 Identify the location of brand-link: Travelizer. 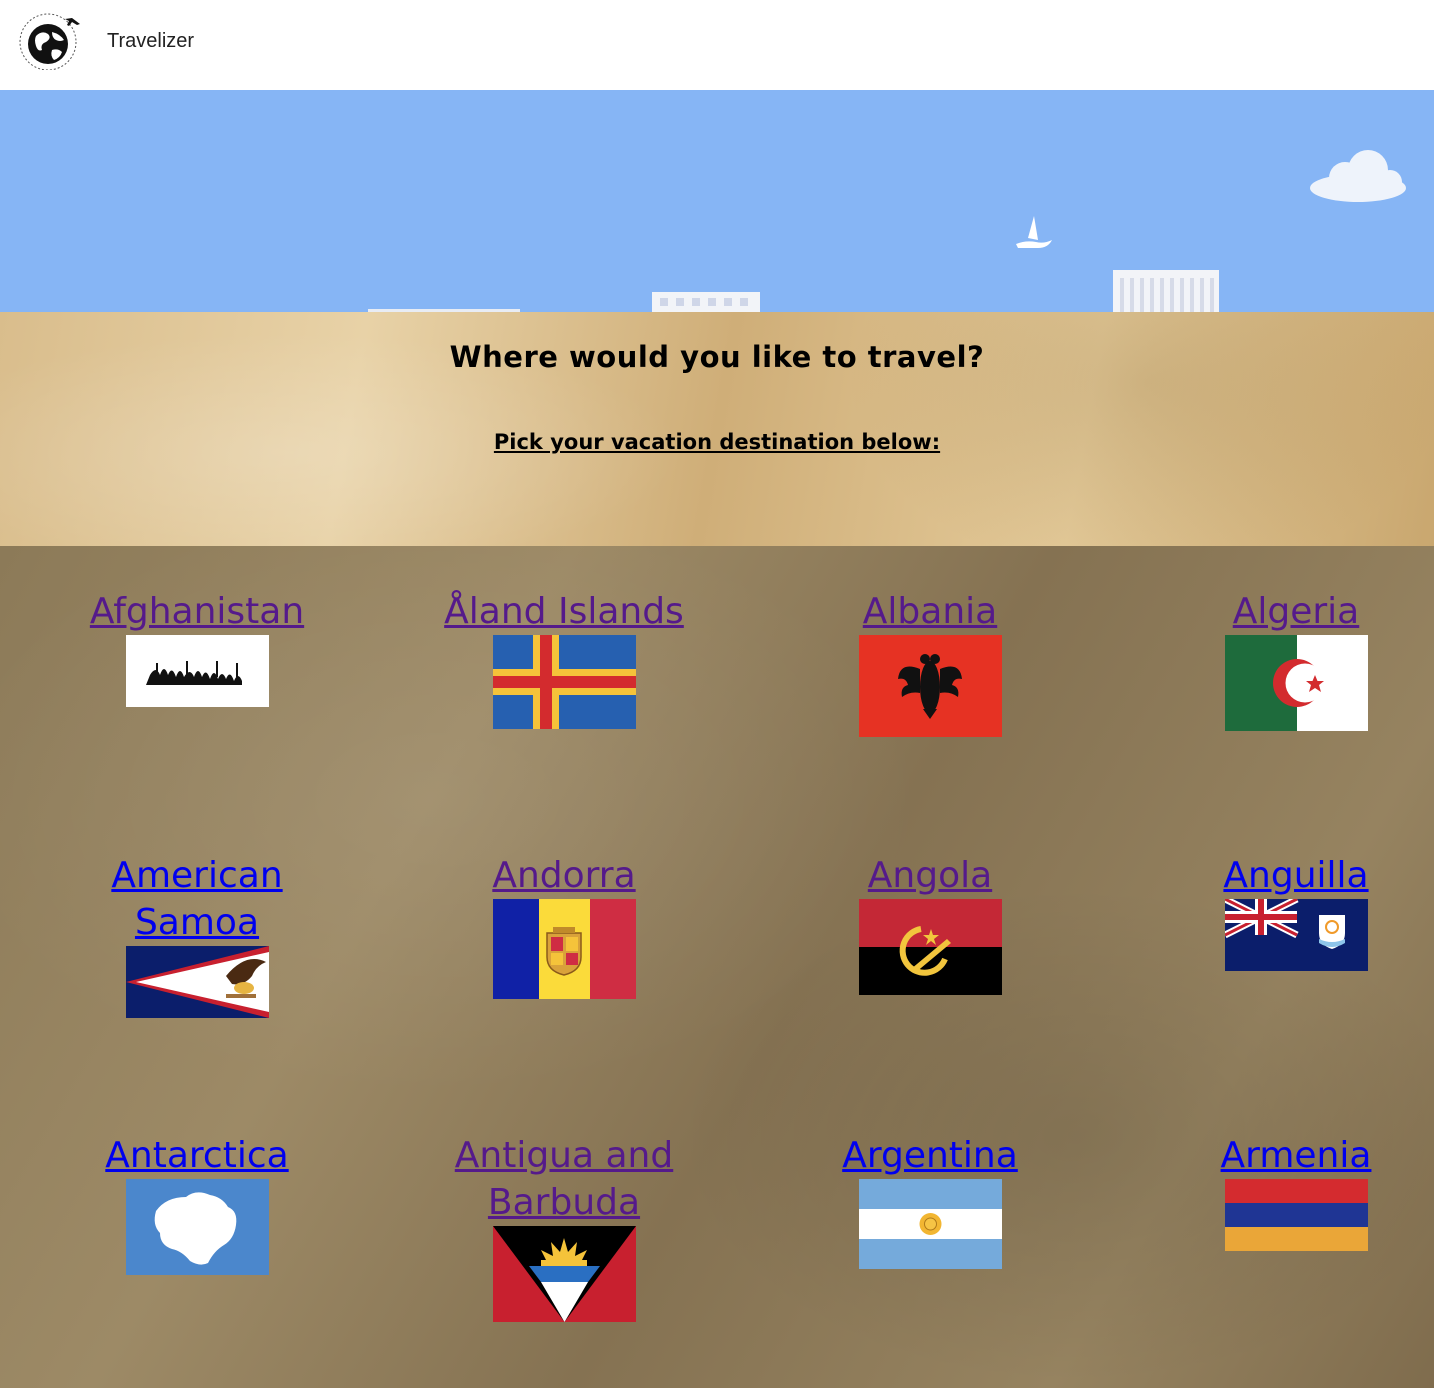
(150, 41).